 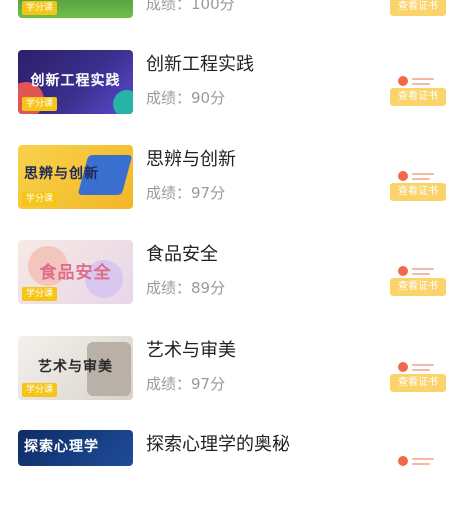 I want to click on certificate-icon, so click(x=418, y=463).